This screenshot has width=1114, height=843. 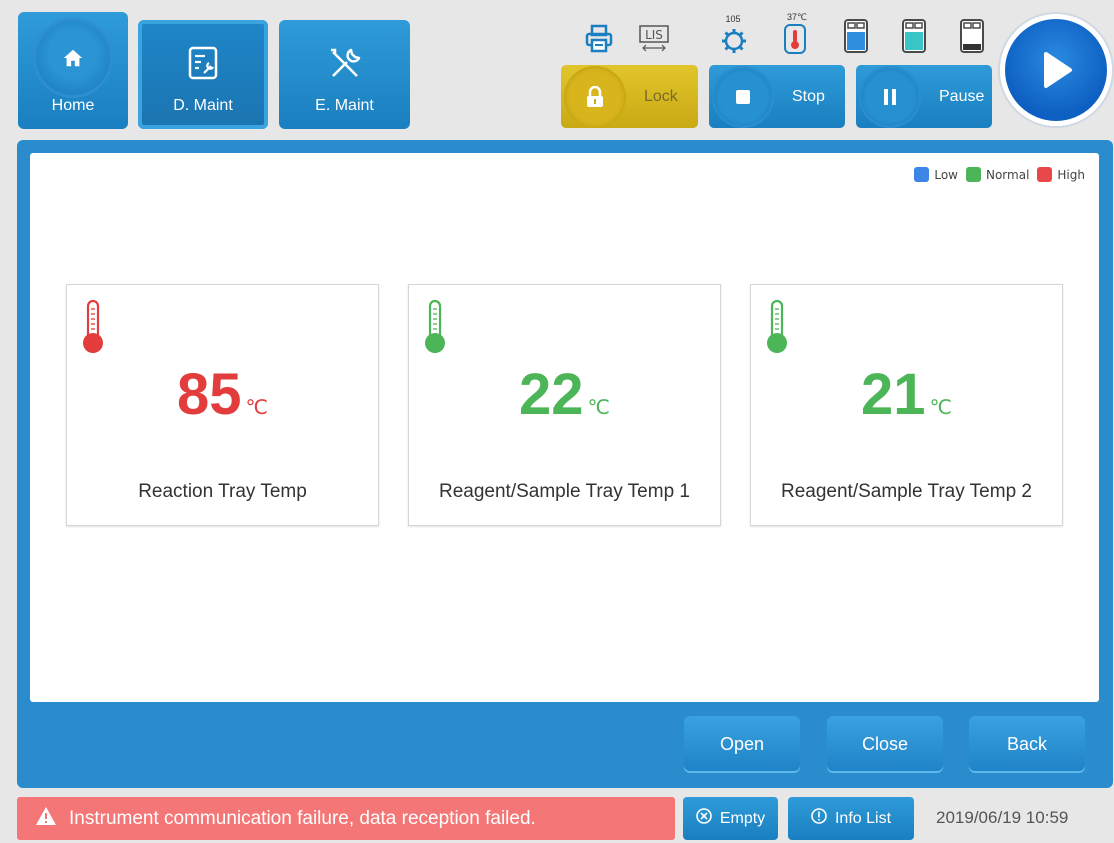 What do you see at coordinates (924, 96) in the screenshot?
I see `pause-button: Pause` at bounding box center [924, 96].